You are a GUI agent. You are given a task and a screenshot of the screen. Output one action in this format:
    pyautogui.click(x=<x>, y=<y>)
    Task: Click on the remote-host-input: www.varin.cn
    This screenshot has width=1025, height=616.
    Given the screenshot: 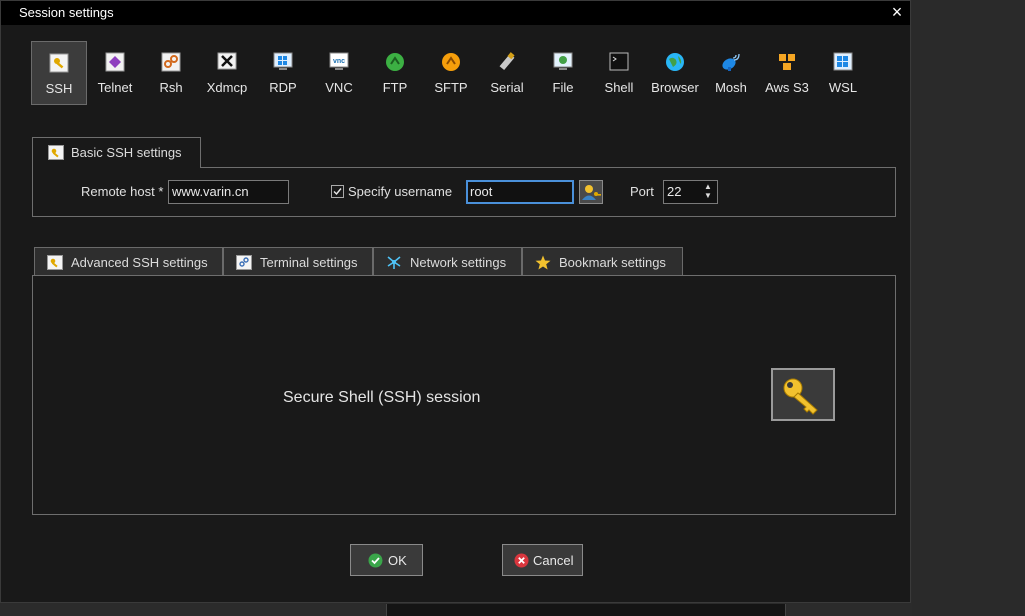 What is the action you would take?
    pyautogui.click(x=228, y=192)
    